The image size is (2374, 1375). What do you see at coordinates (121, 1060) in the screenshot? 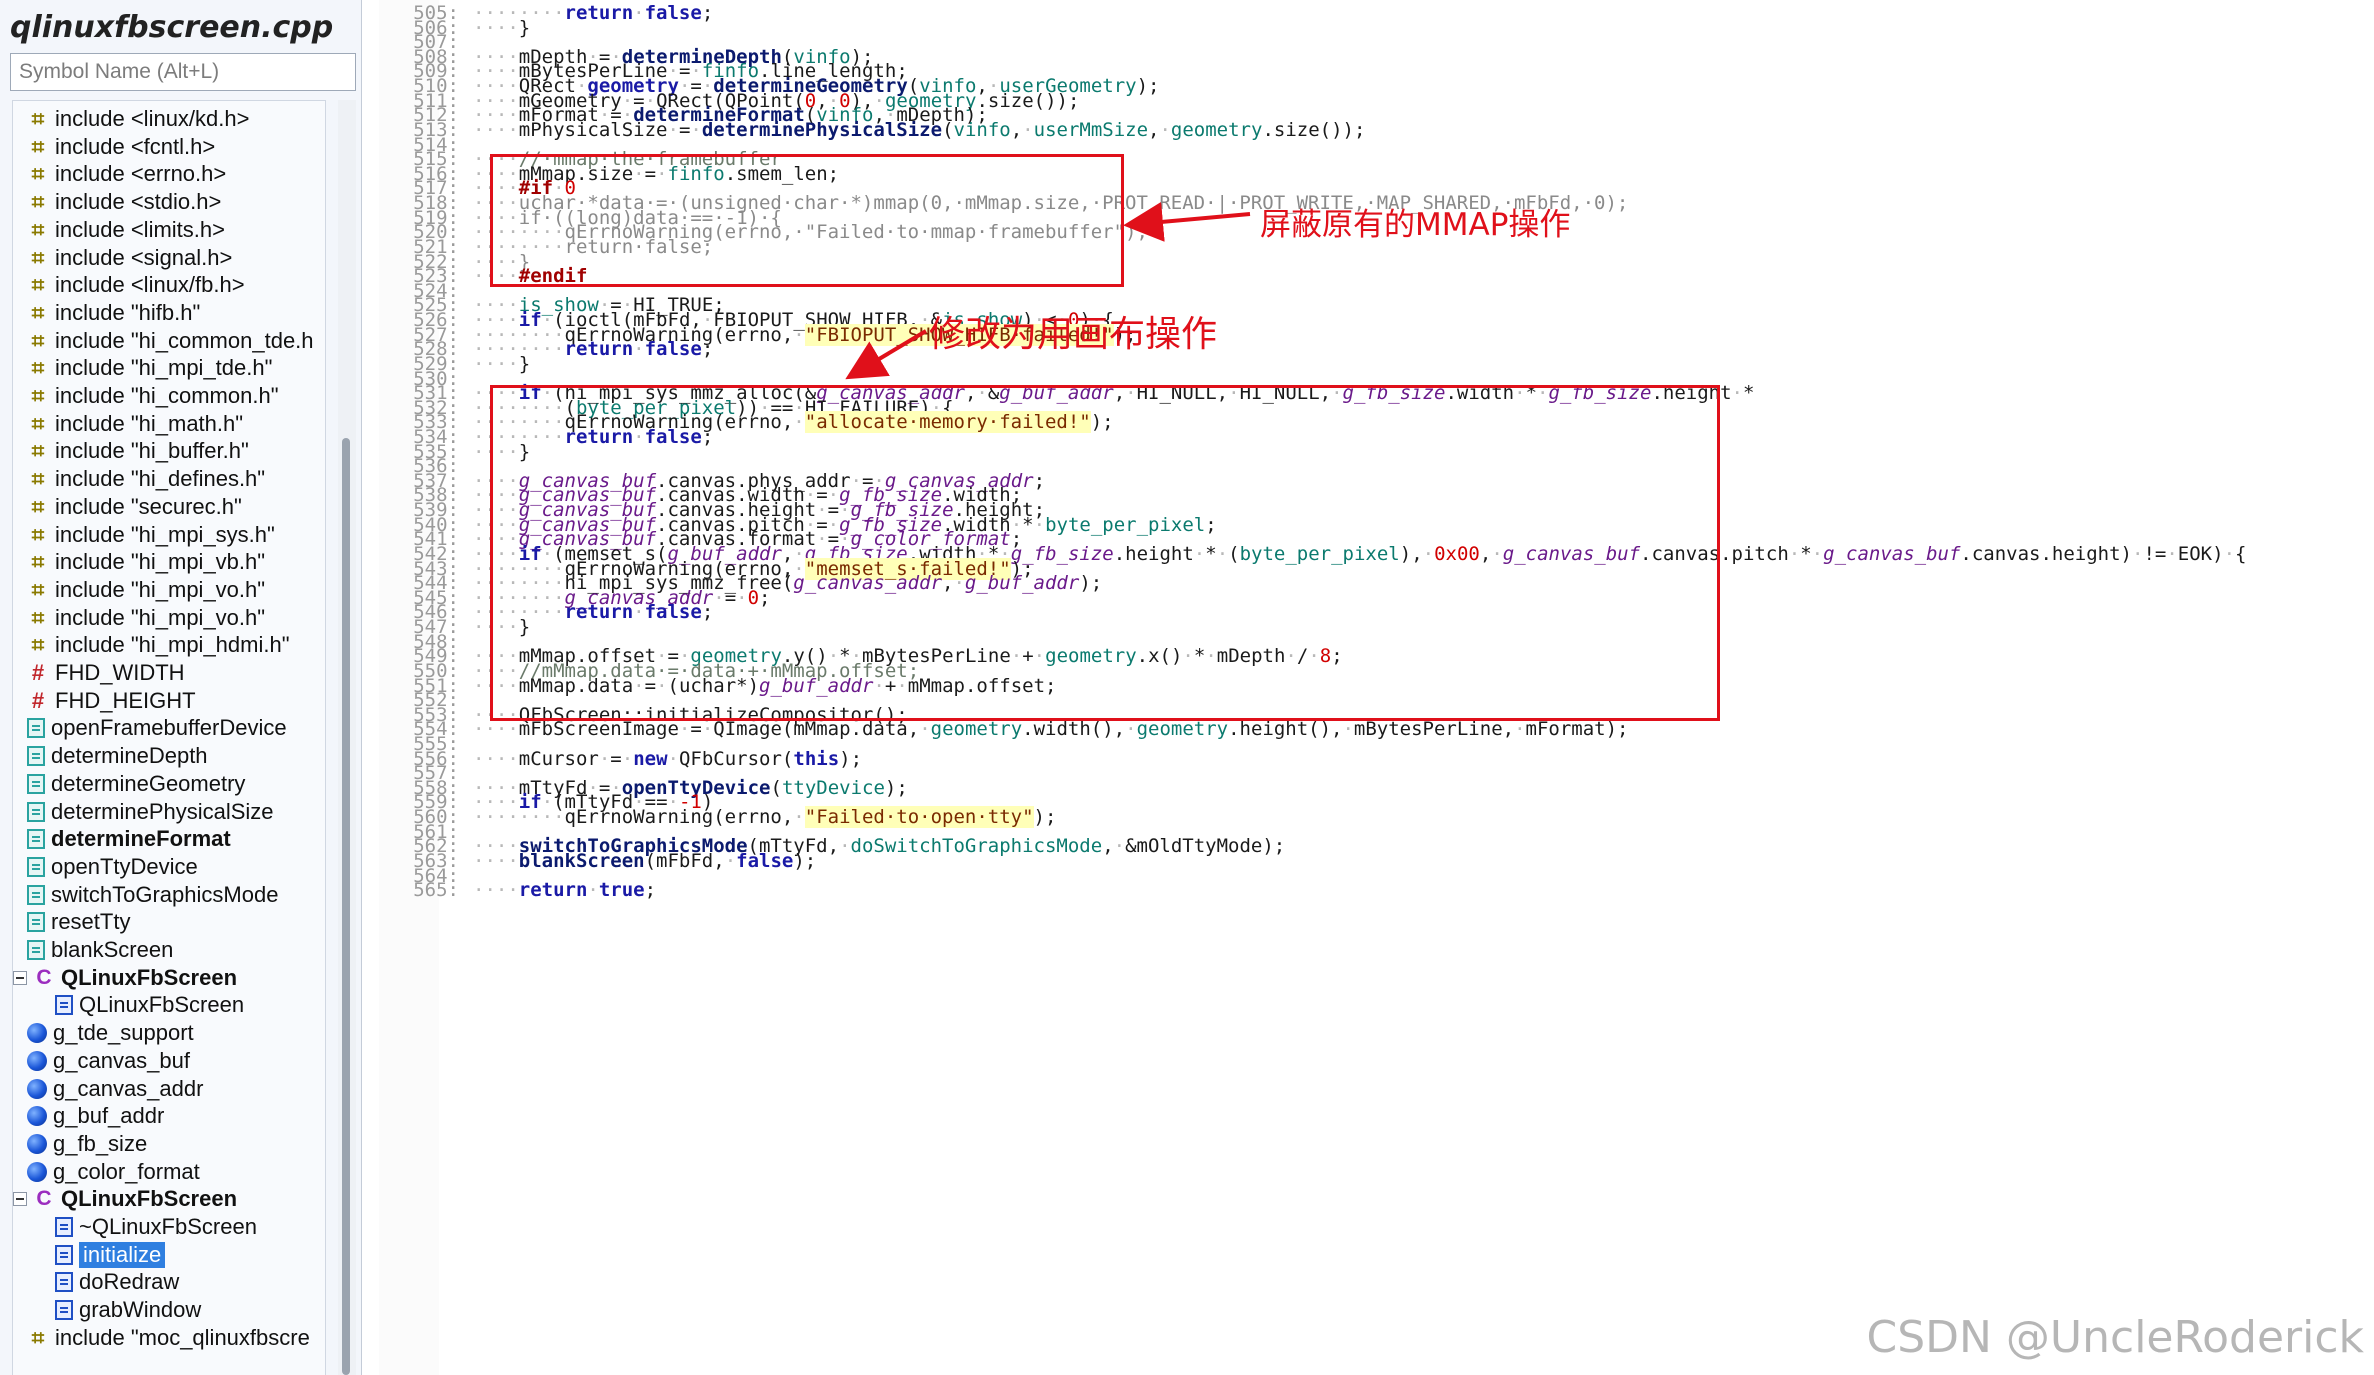
I see `symbol-tree-item-label: g_canvas_buf` at bounding box center [121, 1060].